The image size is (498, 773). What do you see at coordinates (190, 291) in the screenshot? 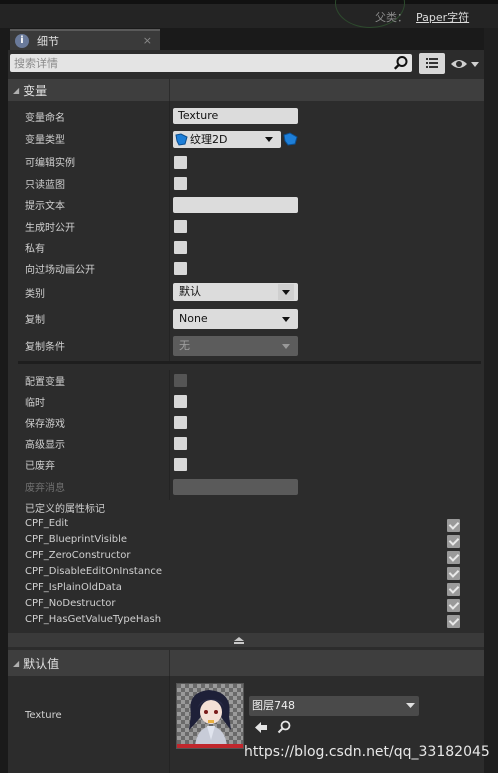
I see `category-value: 默认` at bounding box center [190, 291].